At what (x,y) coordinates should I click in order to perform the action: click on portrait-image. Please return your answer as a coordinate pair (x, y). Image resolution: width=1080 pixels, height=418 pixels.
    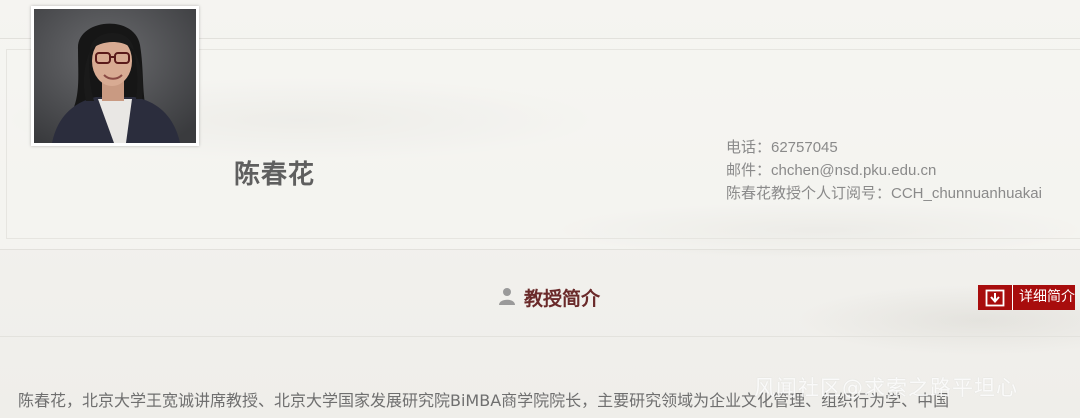
    Looking at the image, I should click on (115, 76).